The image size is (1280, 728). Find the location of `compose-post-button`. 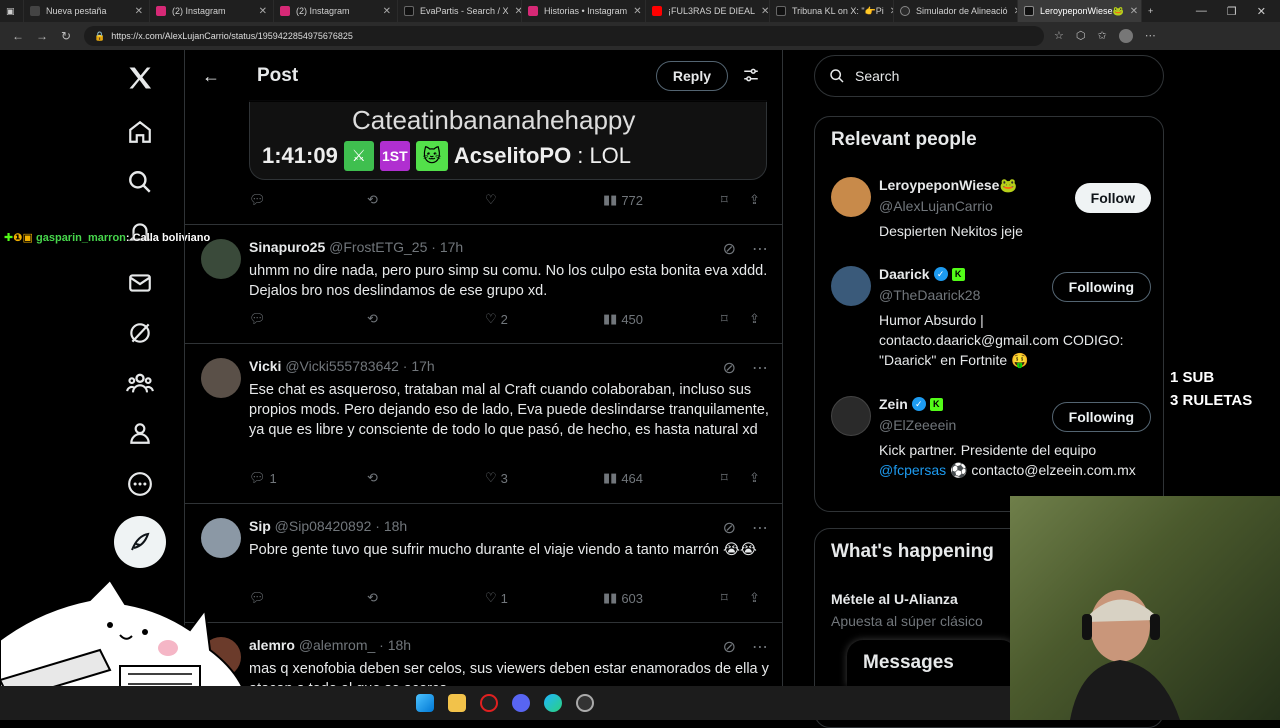

compose-post-button is located at coordinates (140, 542).